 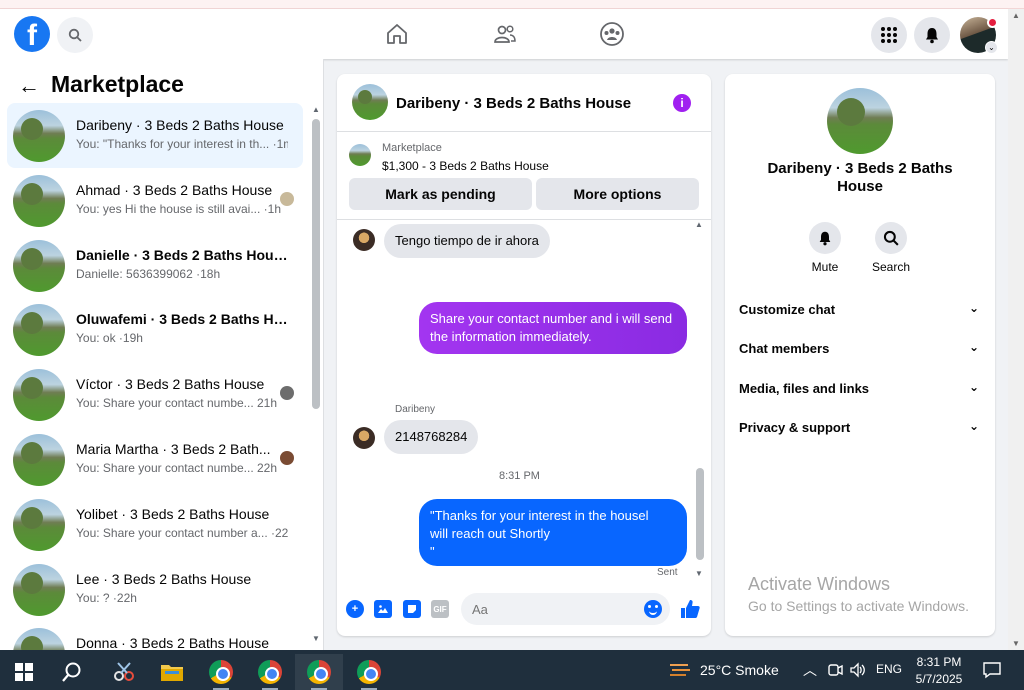 What do you see at coordinates (383, 609) in the screenshot?
I see `image-icon` at bounding box center [383, 609].